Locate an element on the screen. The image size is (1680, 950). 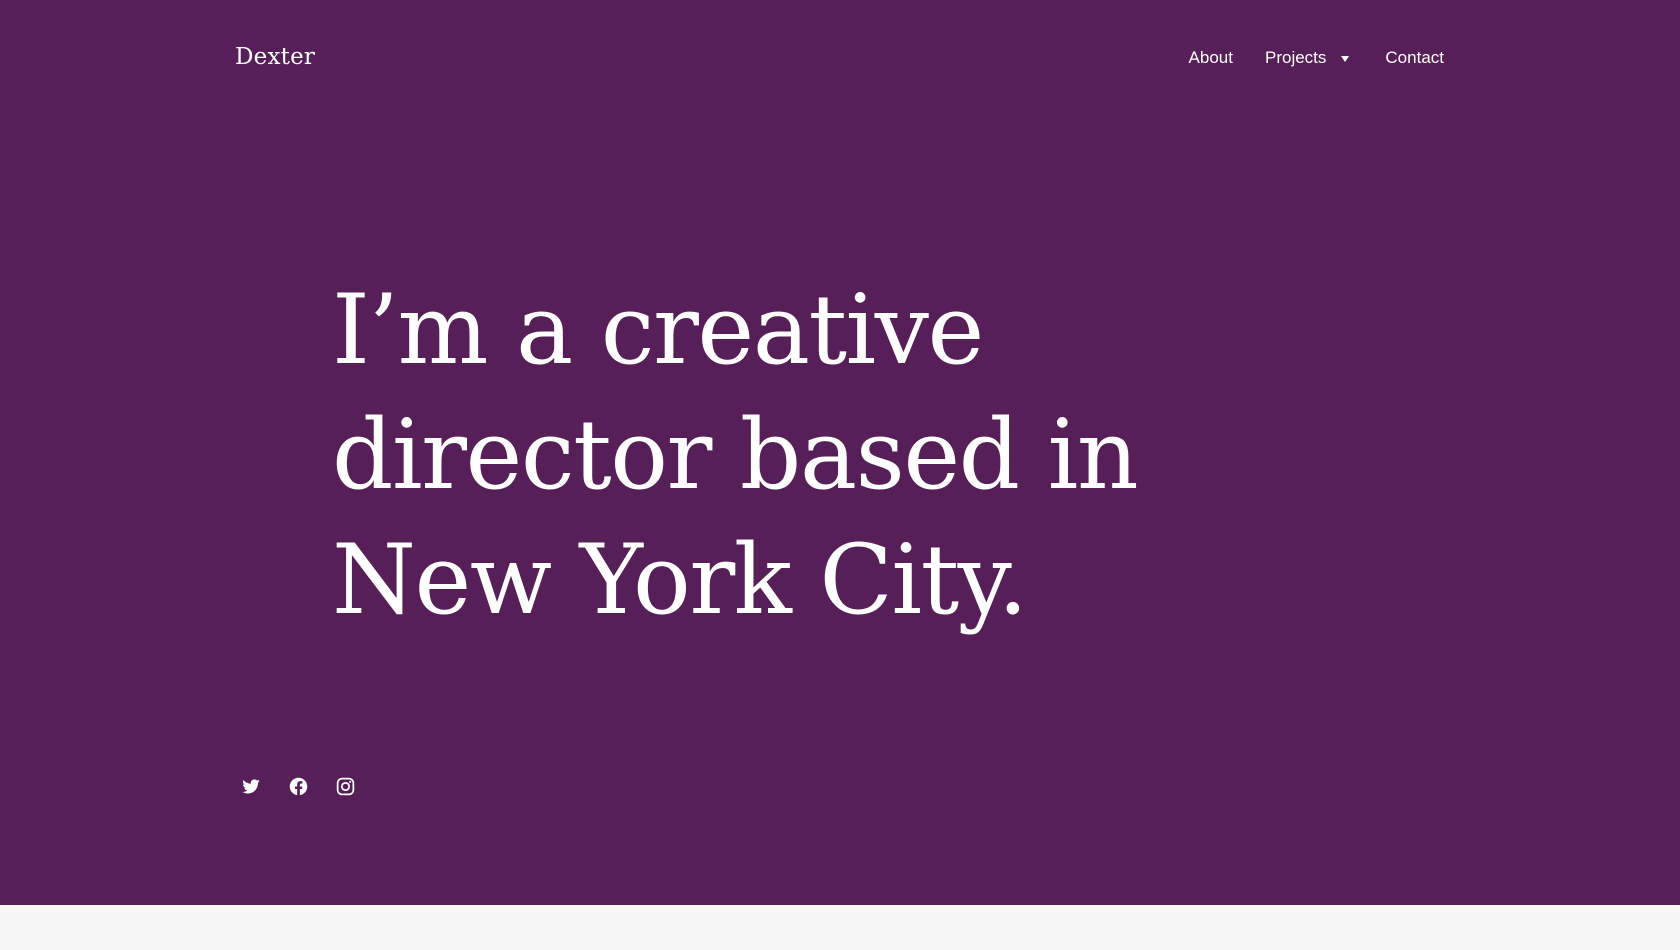
nav-projects-label: Projects is located at coordinates (1295, 58).